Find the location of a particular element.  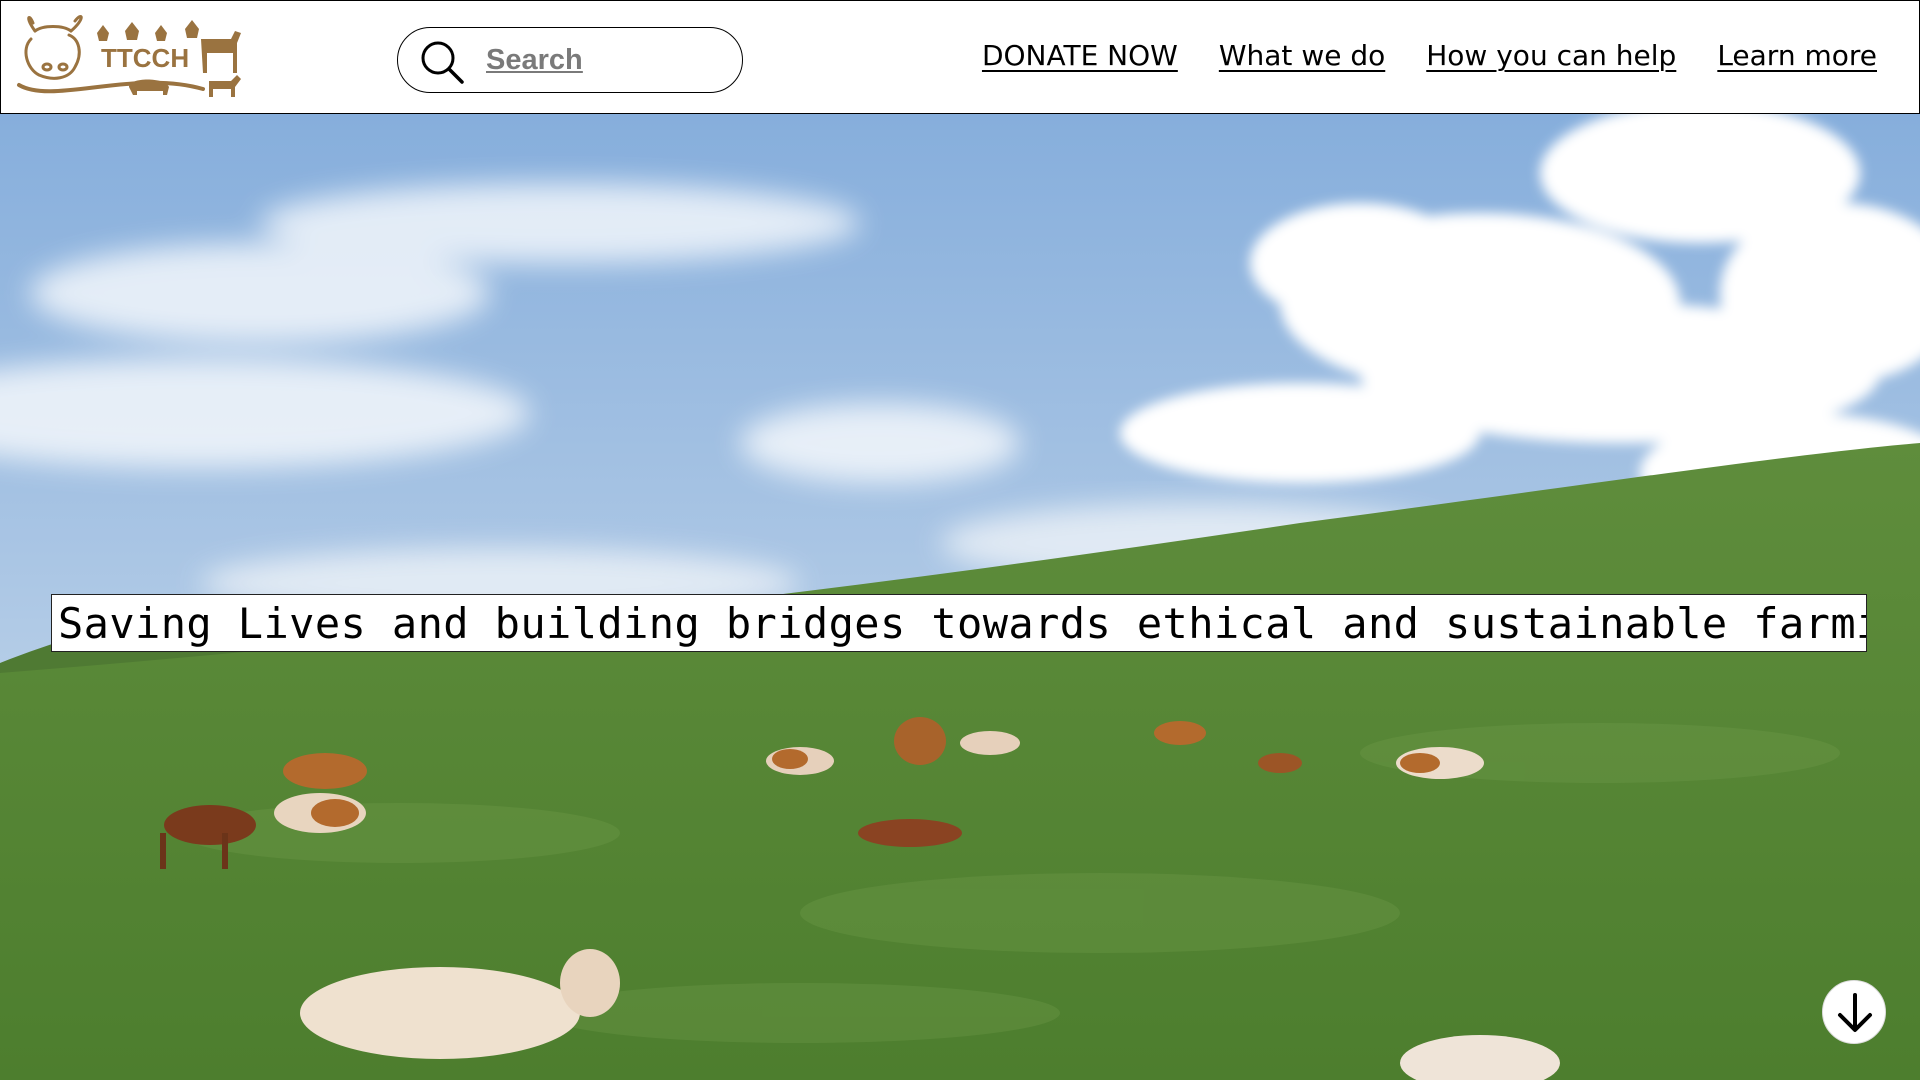

nav-donate-now: DONATE NOW is located at coordinates (1080, 55).